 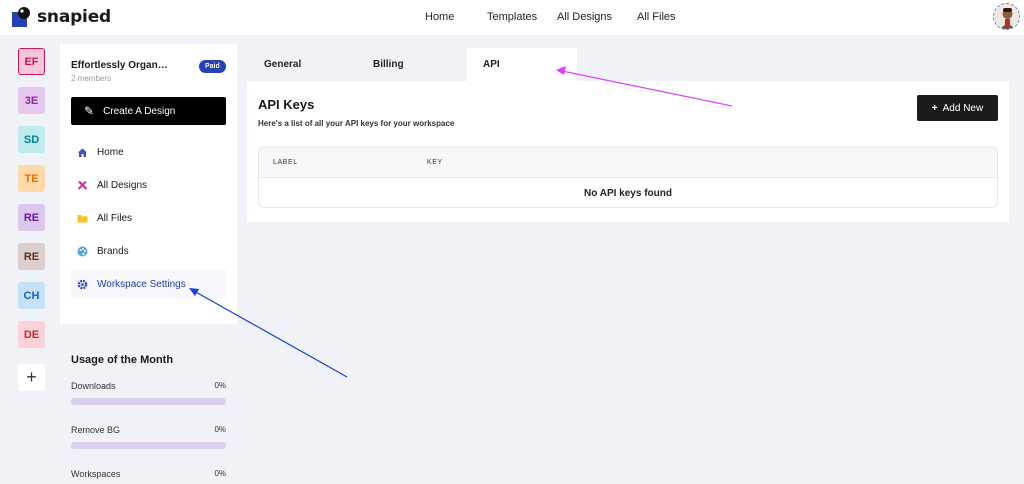 I want to click on tab-api: API, so click(x=522, y=64).